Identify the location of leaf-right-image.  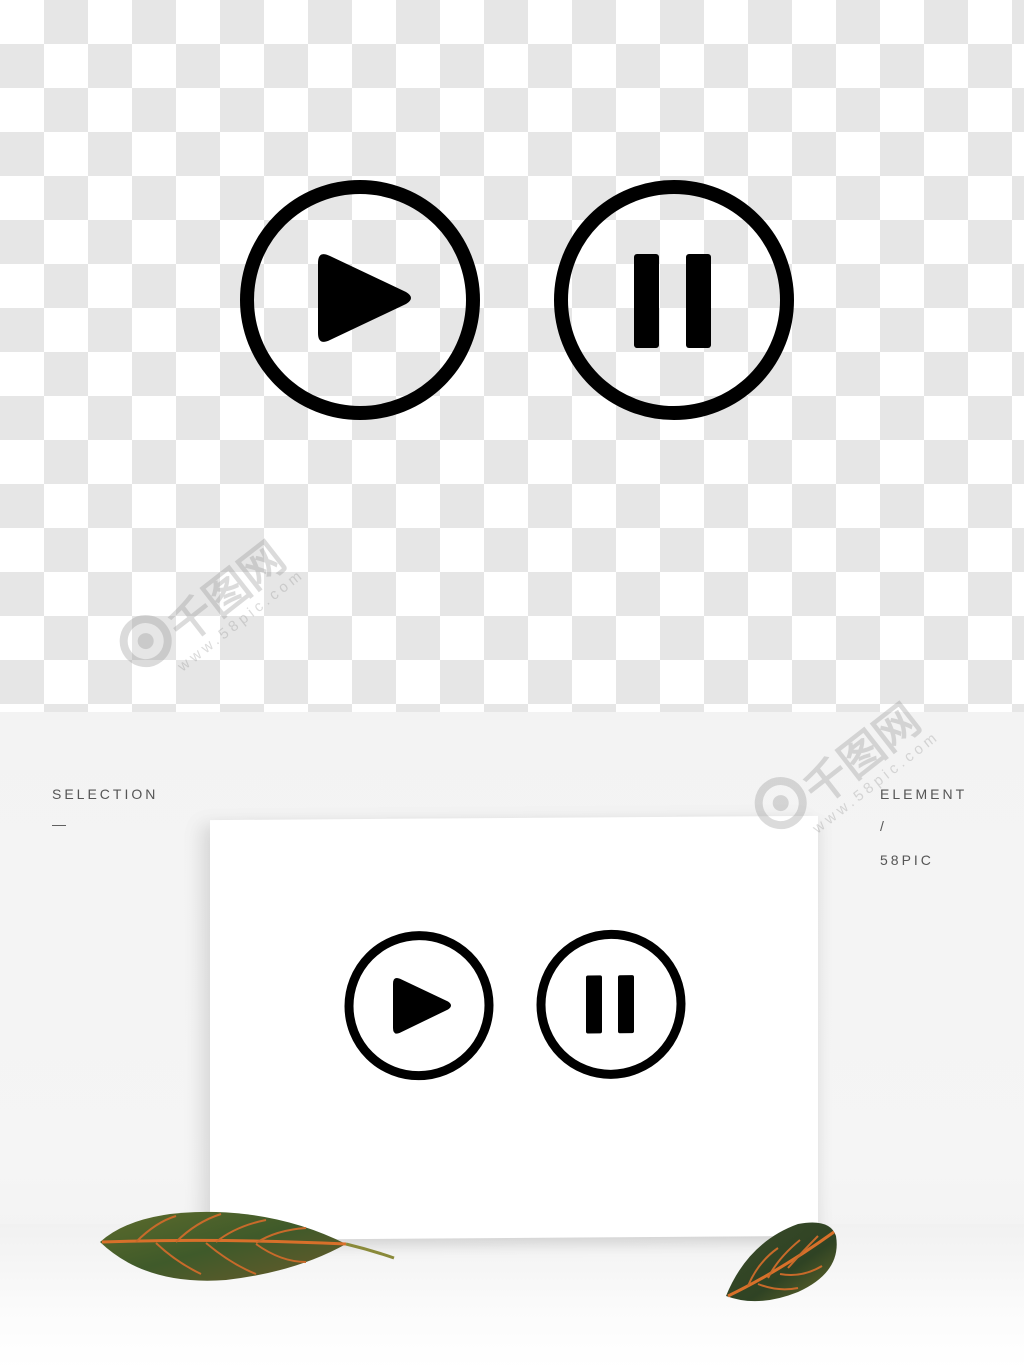
(781, 1262).